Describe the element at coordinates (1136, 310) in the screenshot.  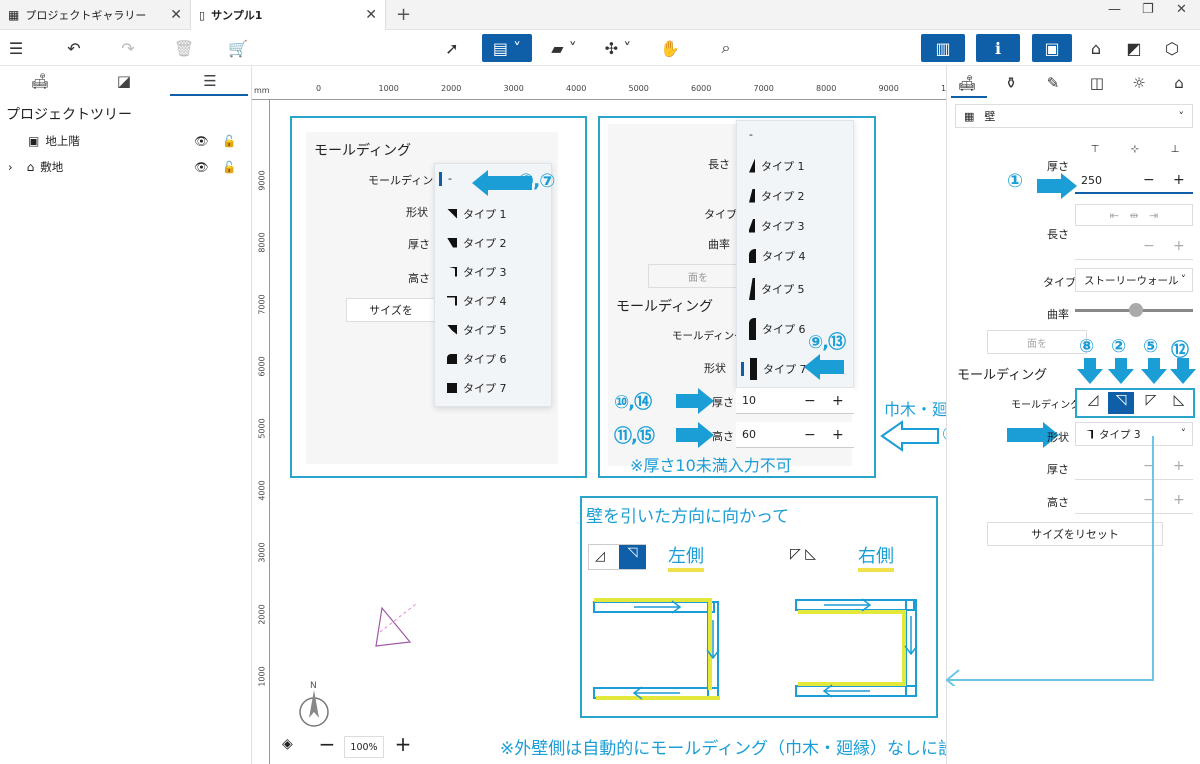
I see `curvature-slider-thumb` at that location.